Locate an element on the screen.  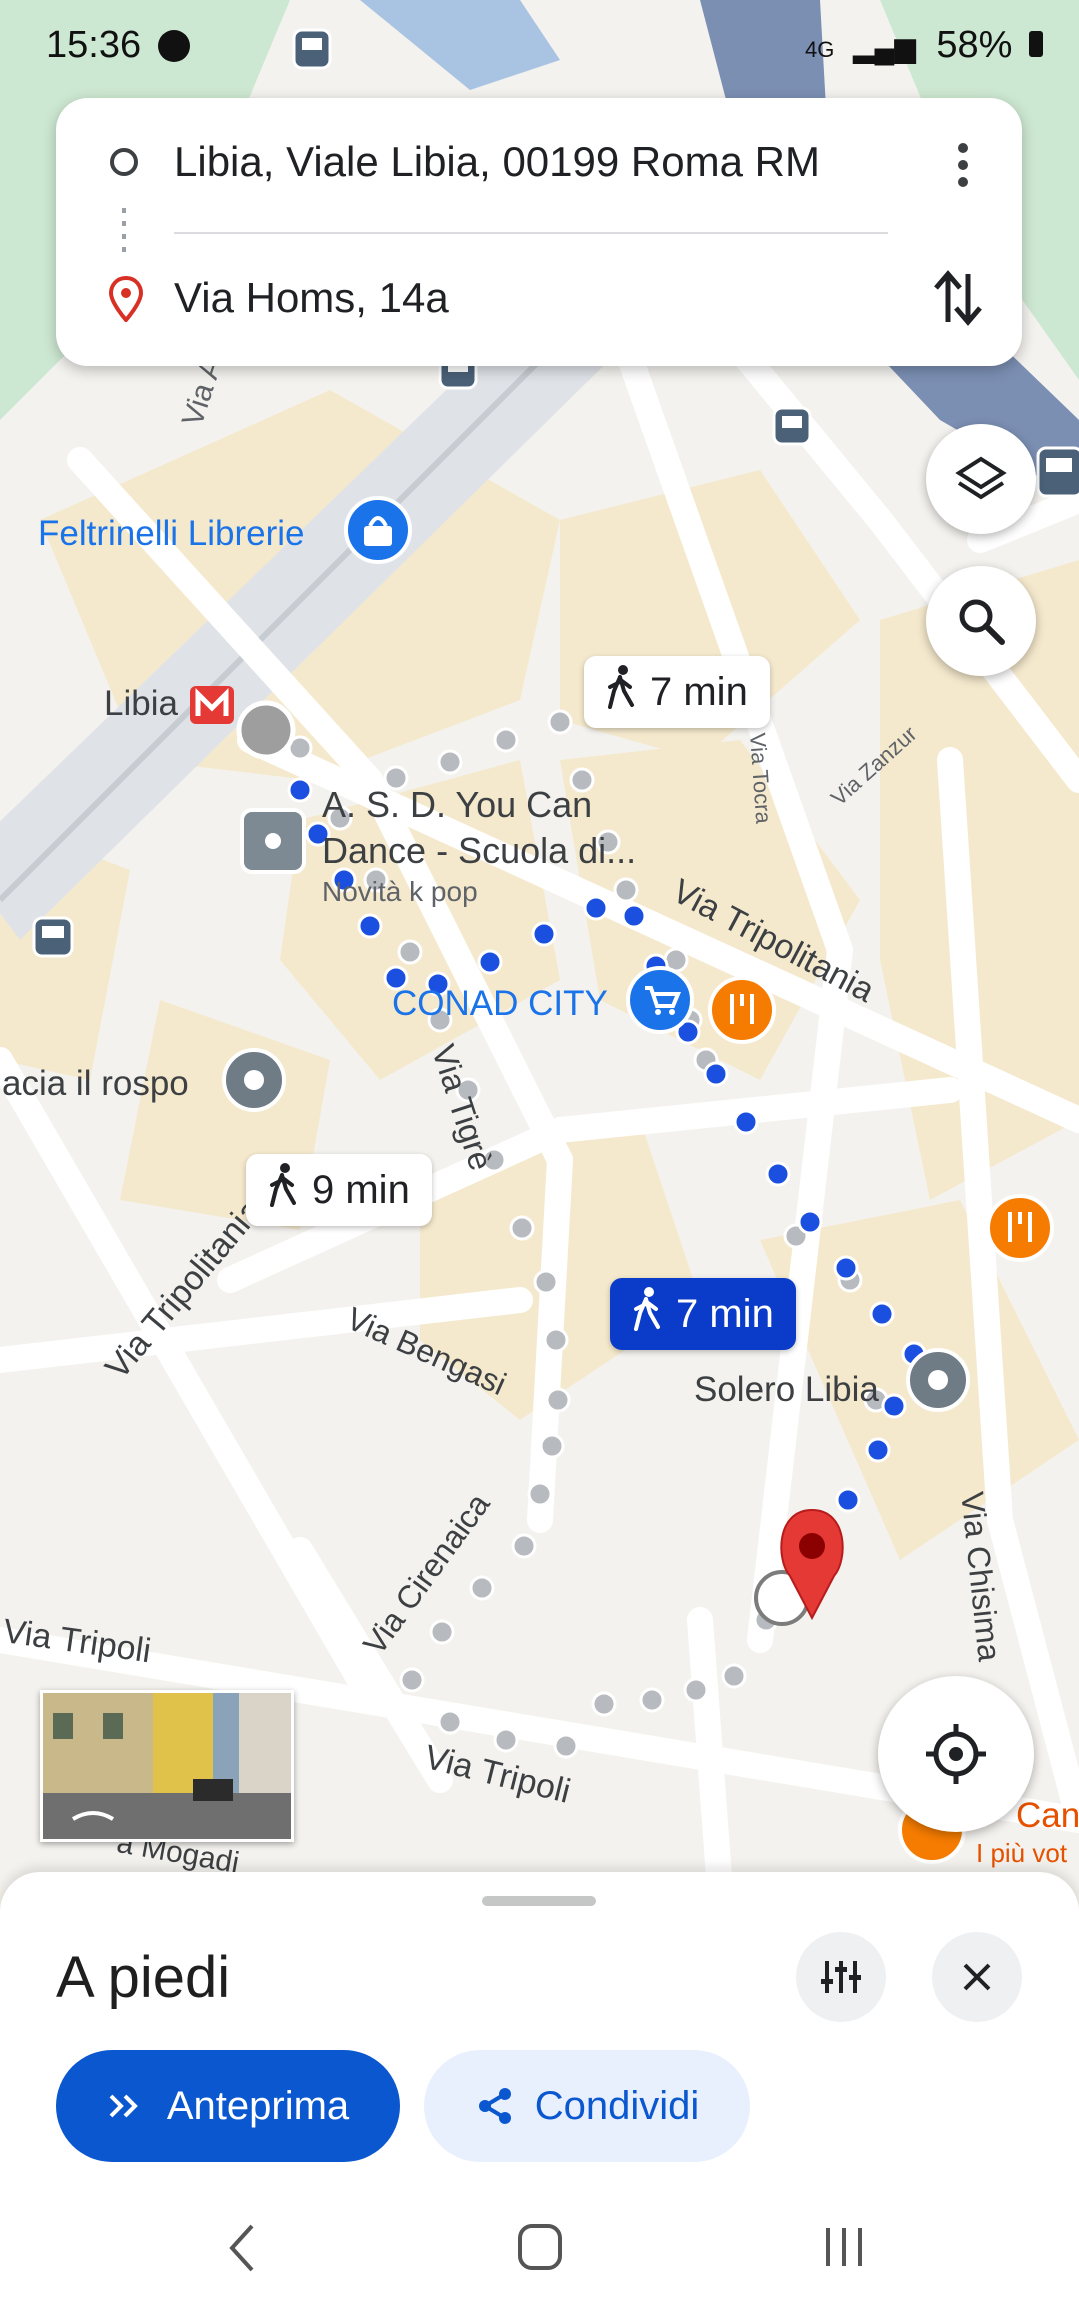
system-nav-bar is located at coordinates (539, 2253).